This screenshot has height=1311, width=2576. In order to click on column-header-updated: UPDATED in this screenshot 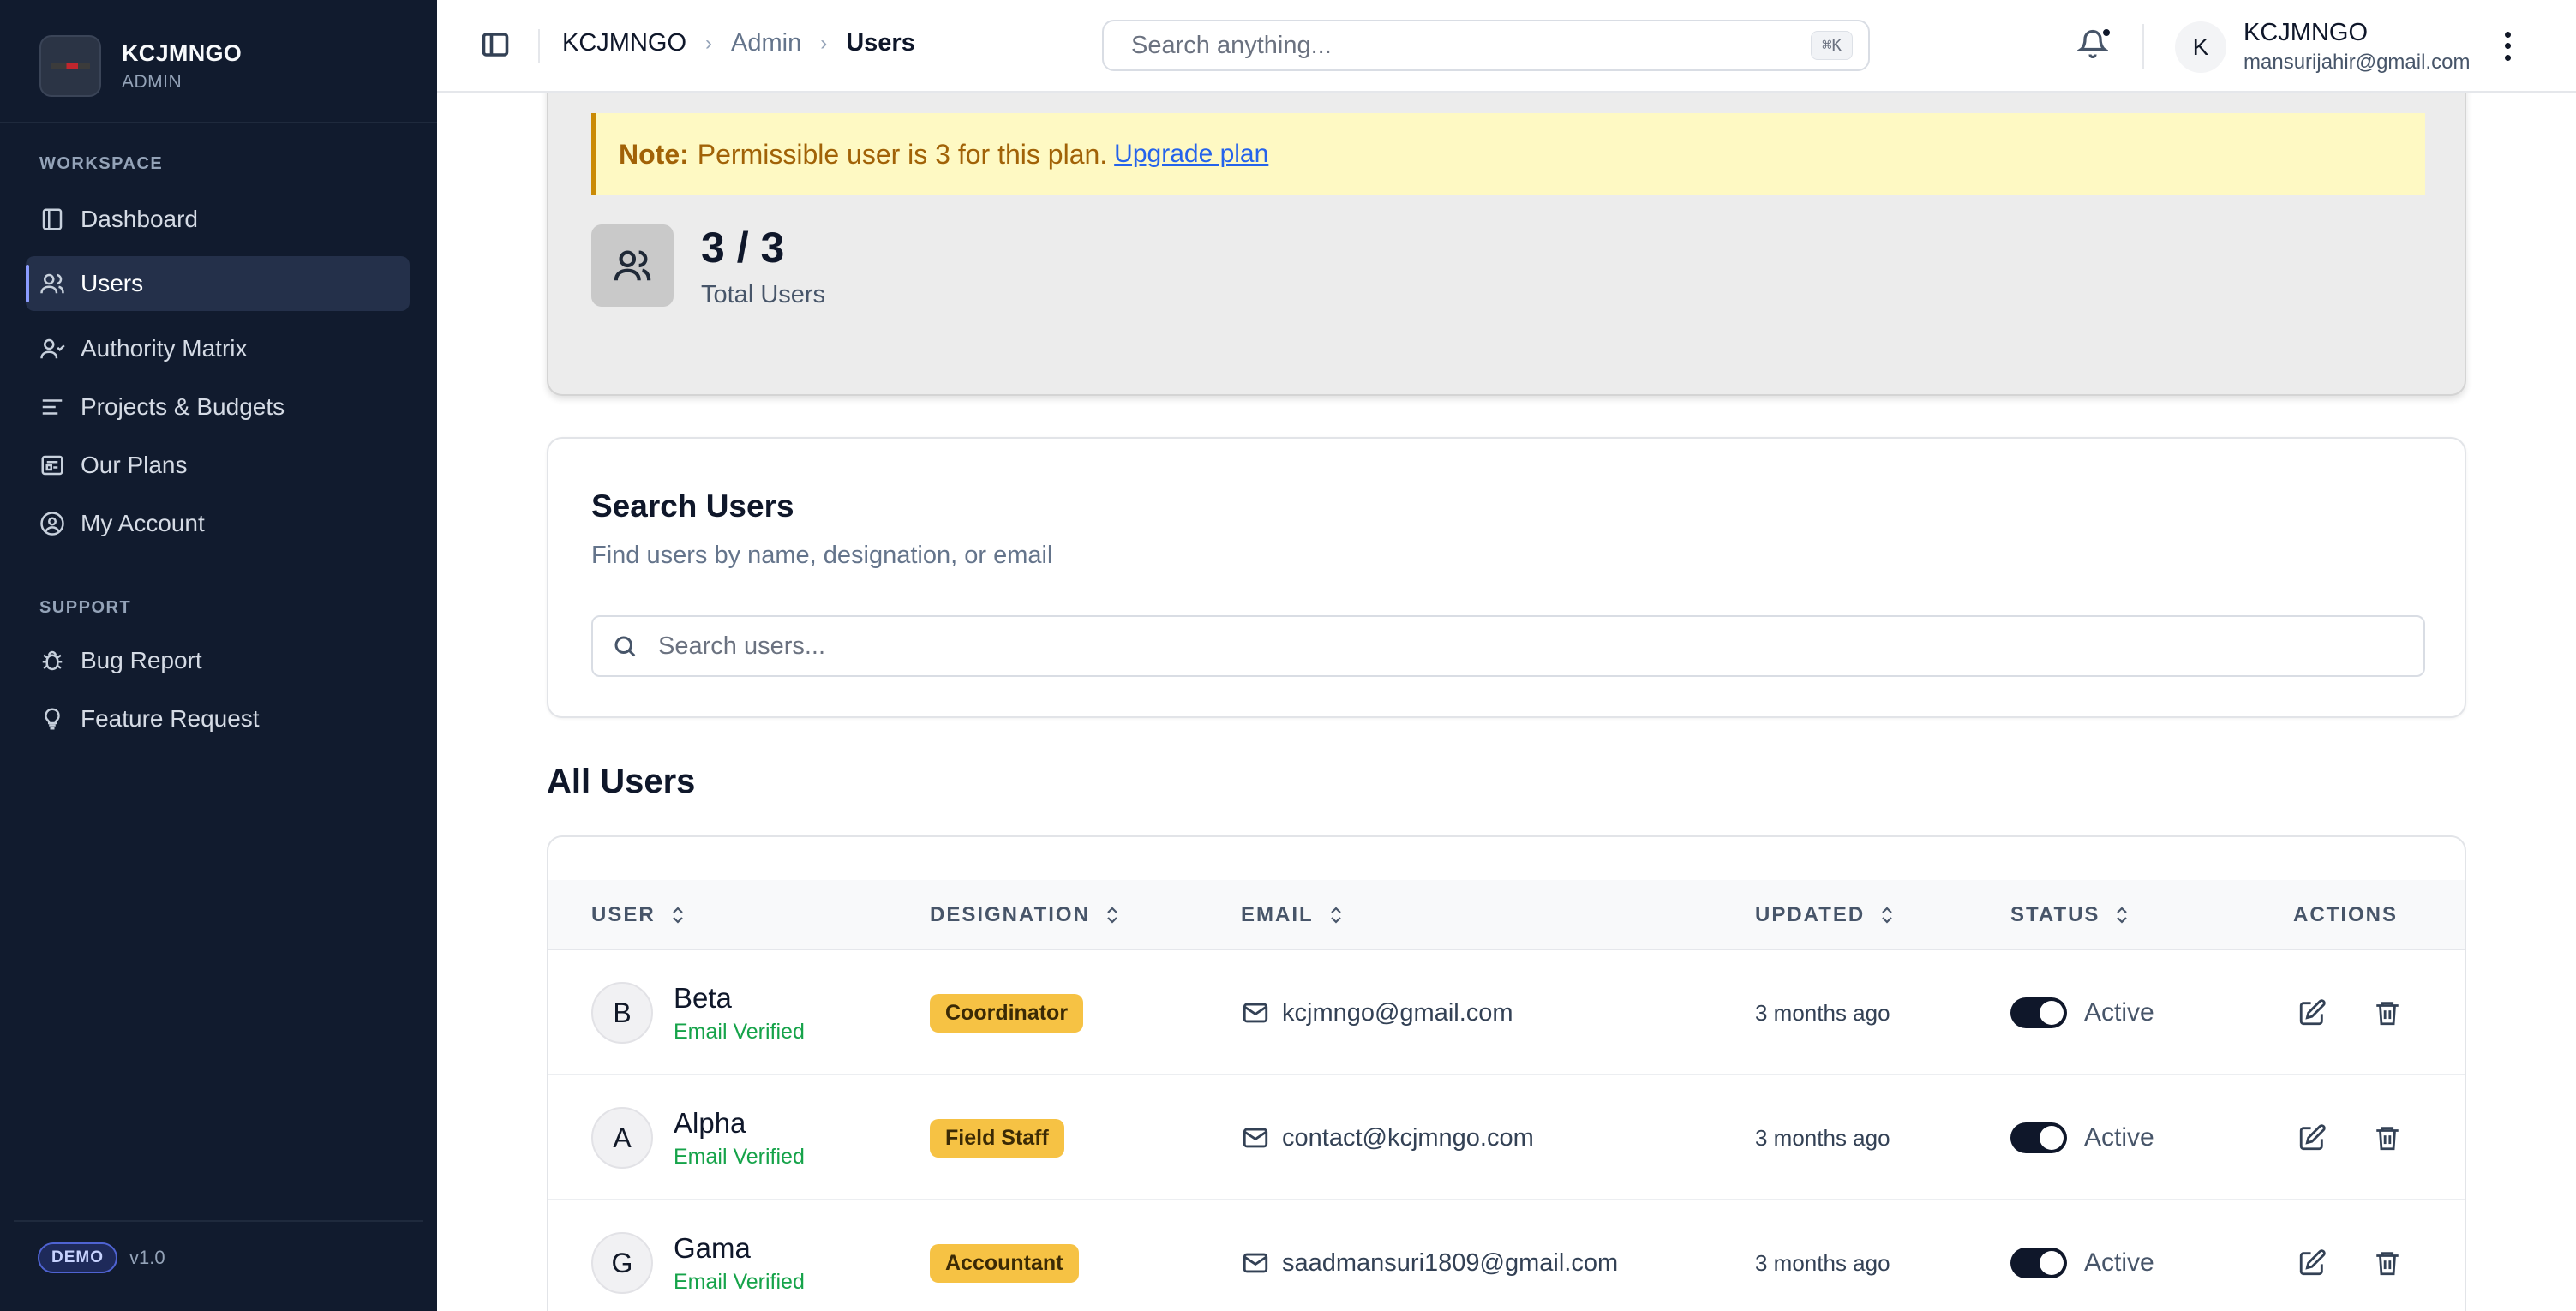, I will do `click(1826, 915)`.